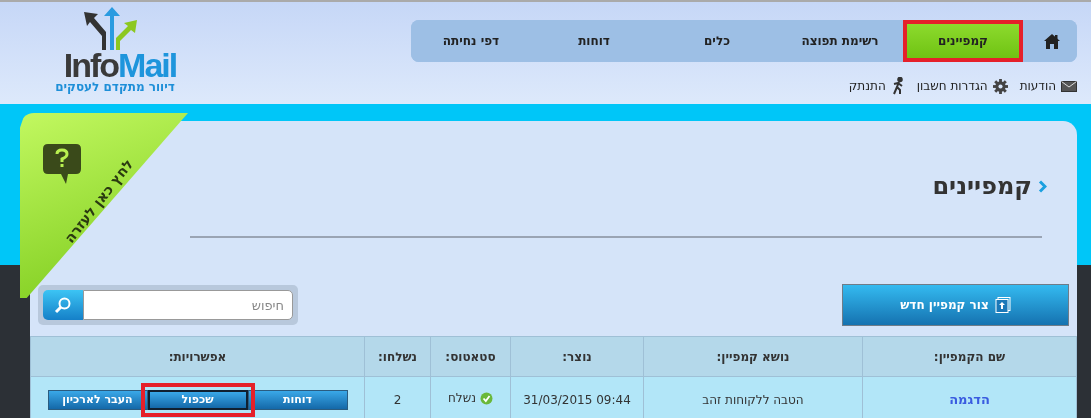 This screenshot has height=418, width=1091. Describe the element at coordinates (1000, 86) in the screenshot. I see `settings-icon` at that location.